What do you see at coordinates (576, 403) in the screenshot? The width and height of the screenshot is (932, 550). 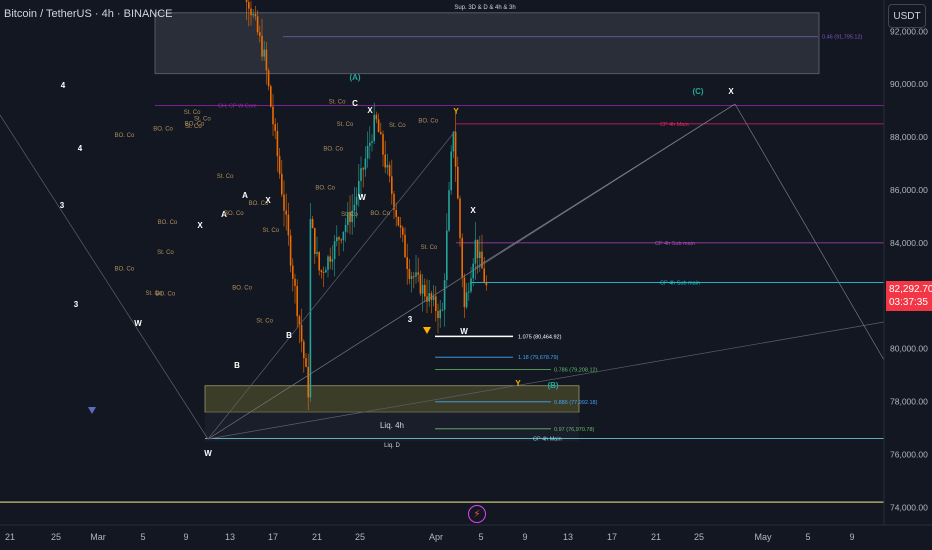 I see `level-label: 0.886 (77,992.18)` at bounding box center [576, 403].